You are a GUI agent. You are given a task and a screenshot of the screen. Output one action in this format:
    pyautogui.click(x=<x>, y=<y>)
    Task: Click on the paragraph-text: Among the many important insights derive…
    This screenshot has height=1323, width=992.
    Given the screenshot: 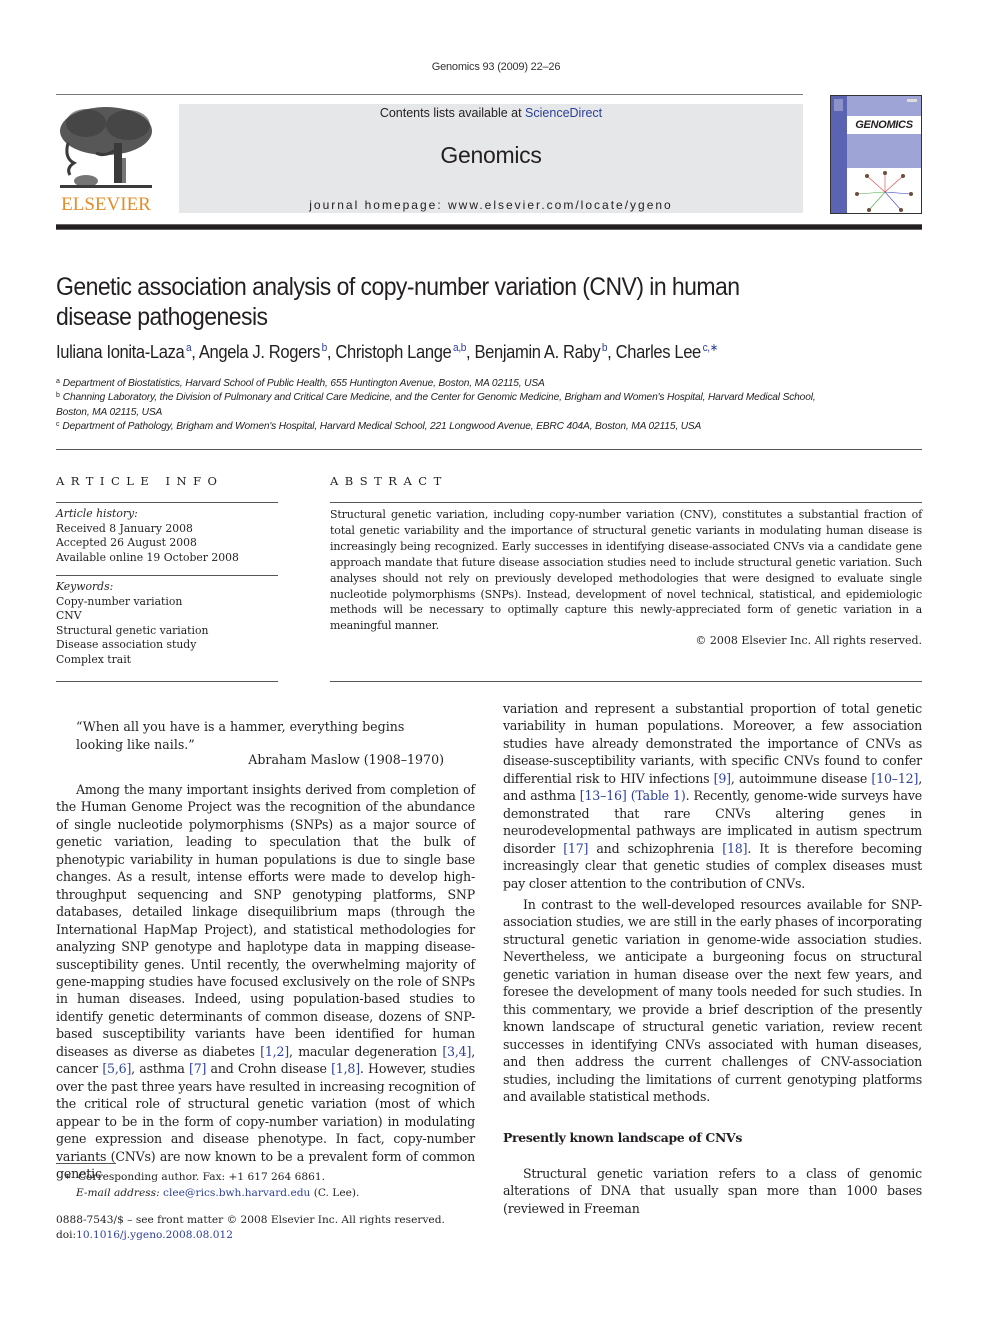 What is the action you would take?
    pyautogui.click(x=265, y=920)
    